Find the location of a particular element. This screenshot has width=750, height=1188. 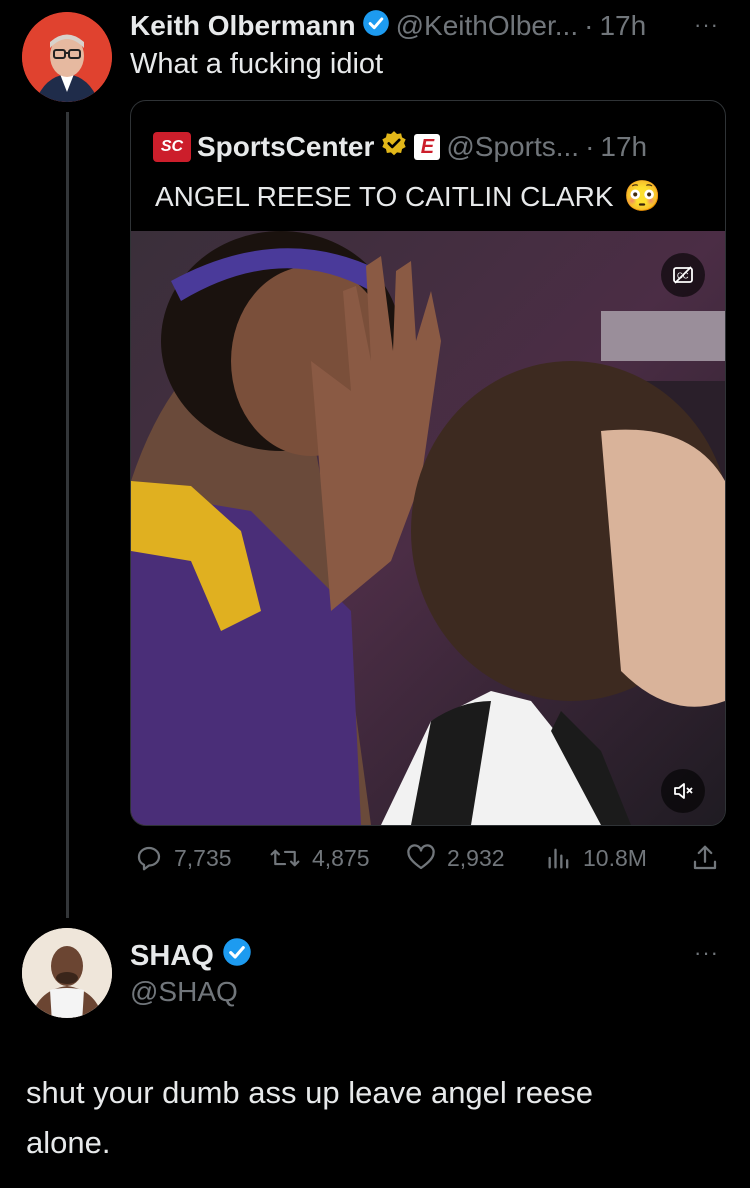

tweet-header: SHAQ is located at coordinates (191, 956).